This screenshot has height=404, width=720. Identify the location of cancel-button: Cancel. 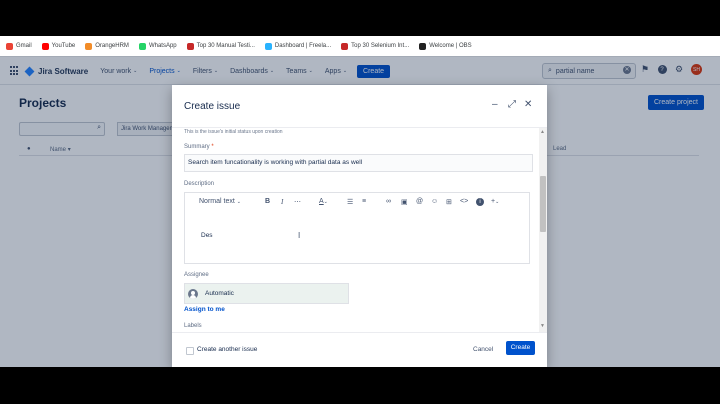
(483, 349).